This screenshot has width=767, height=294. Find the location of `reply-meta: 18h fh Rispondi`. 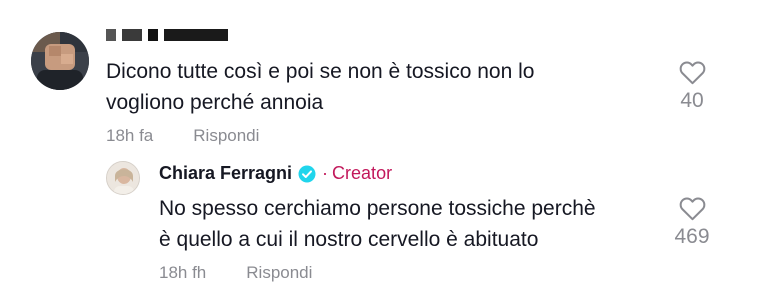

reply-meta: 18h fh Rispondi is located at coordinates (235, 273).